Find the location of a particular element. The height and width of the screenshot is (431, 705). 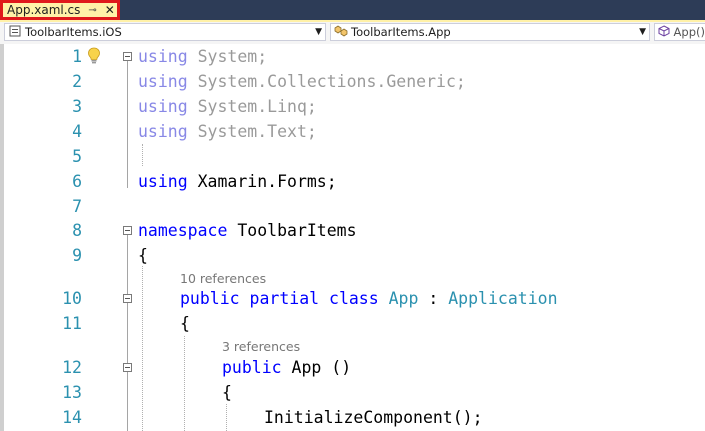

code-line: 2 using System.Collections.Generic; is located at coordinates (352, 81).